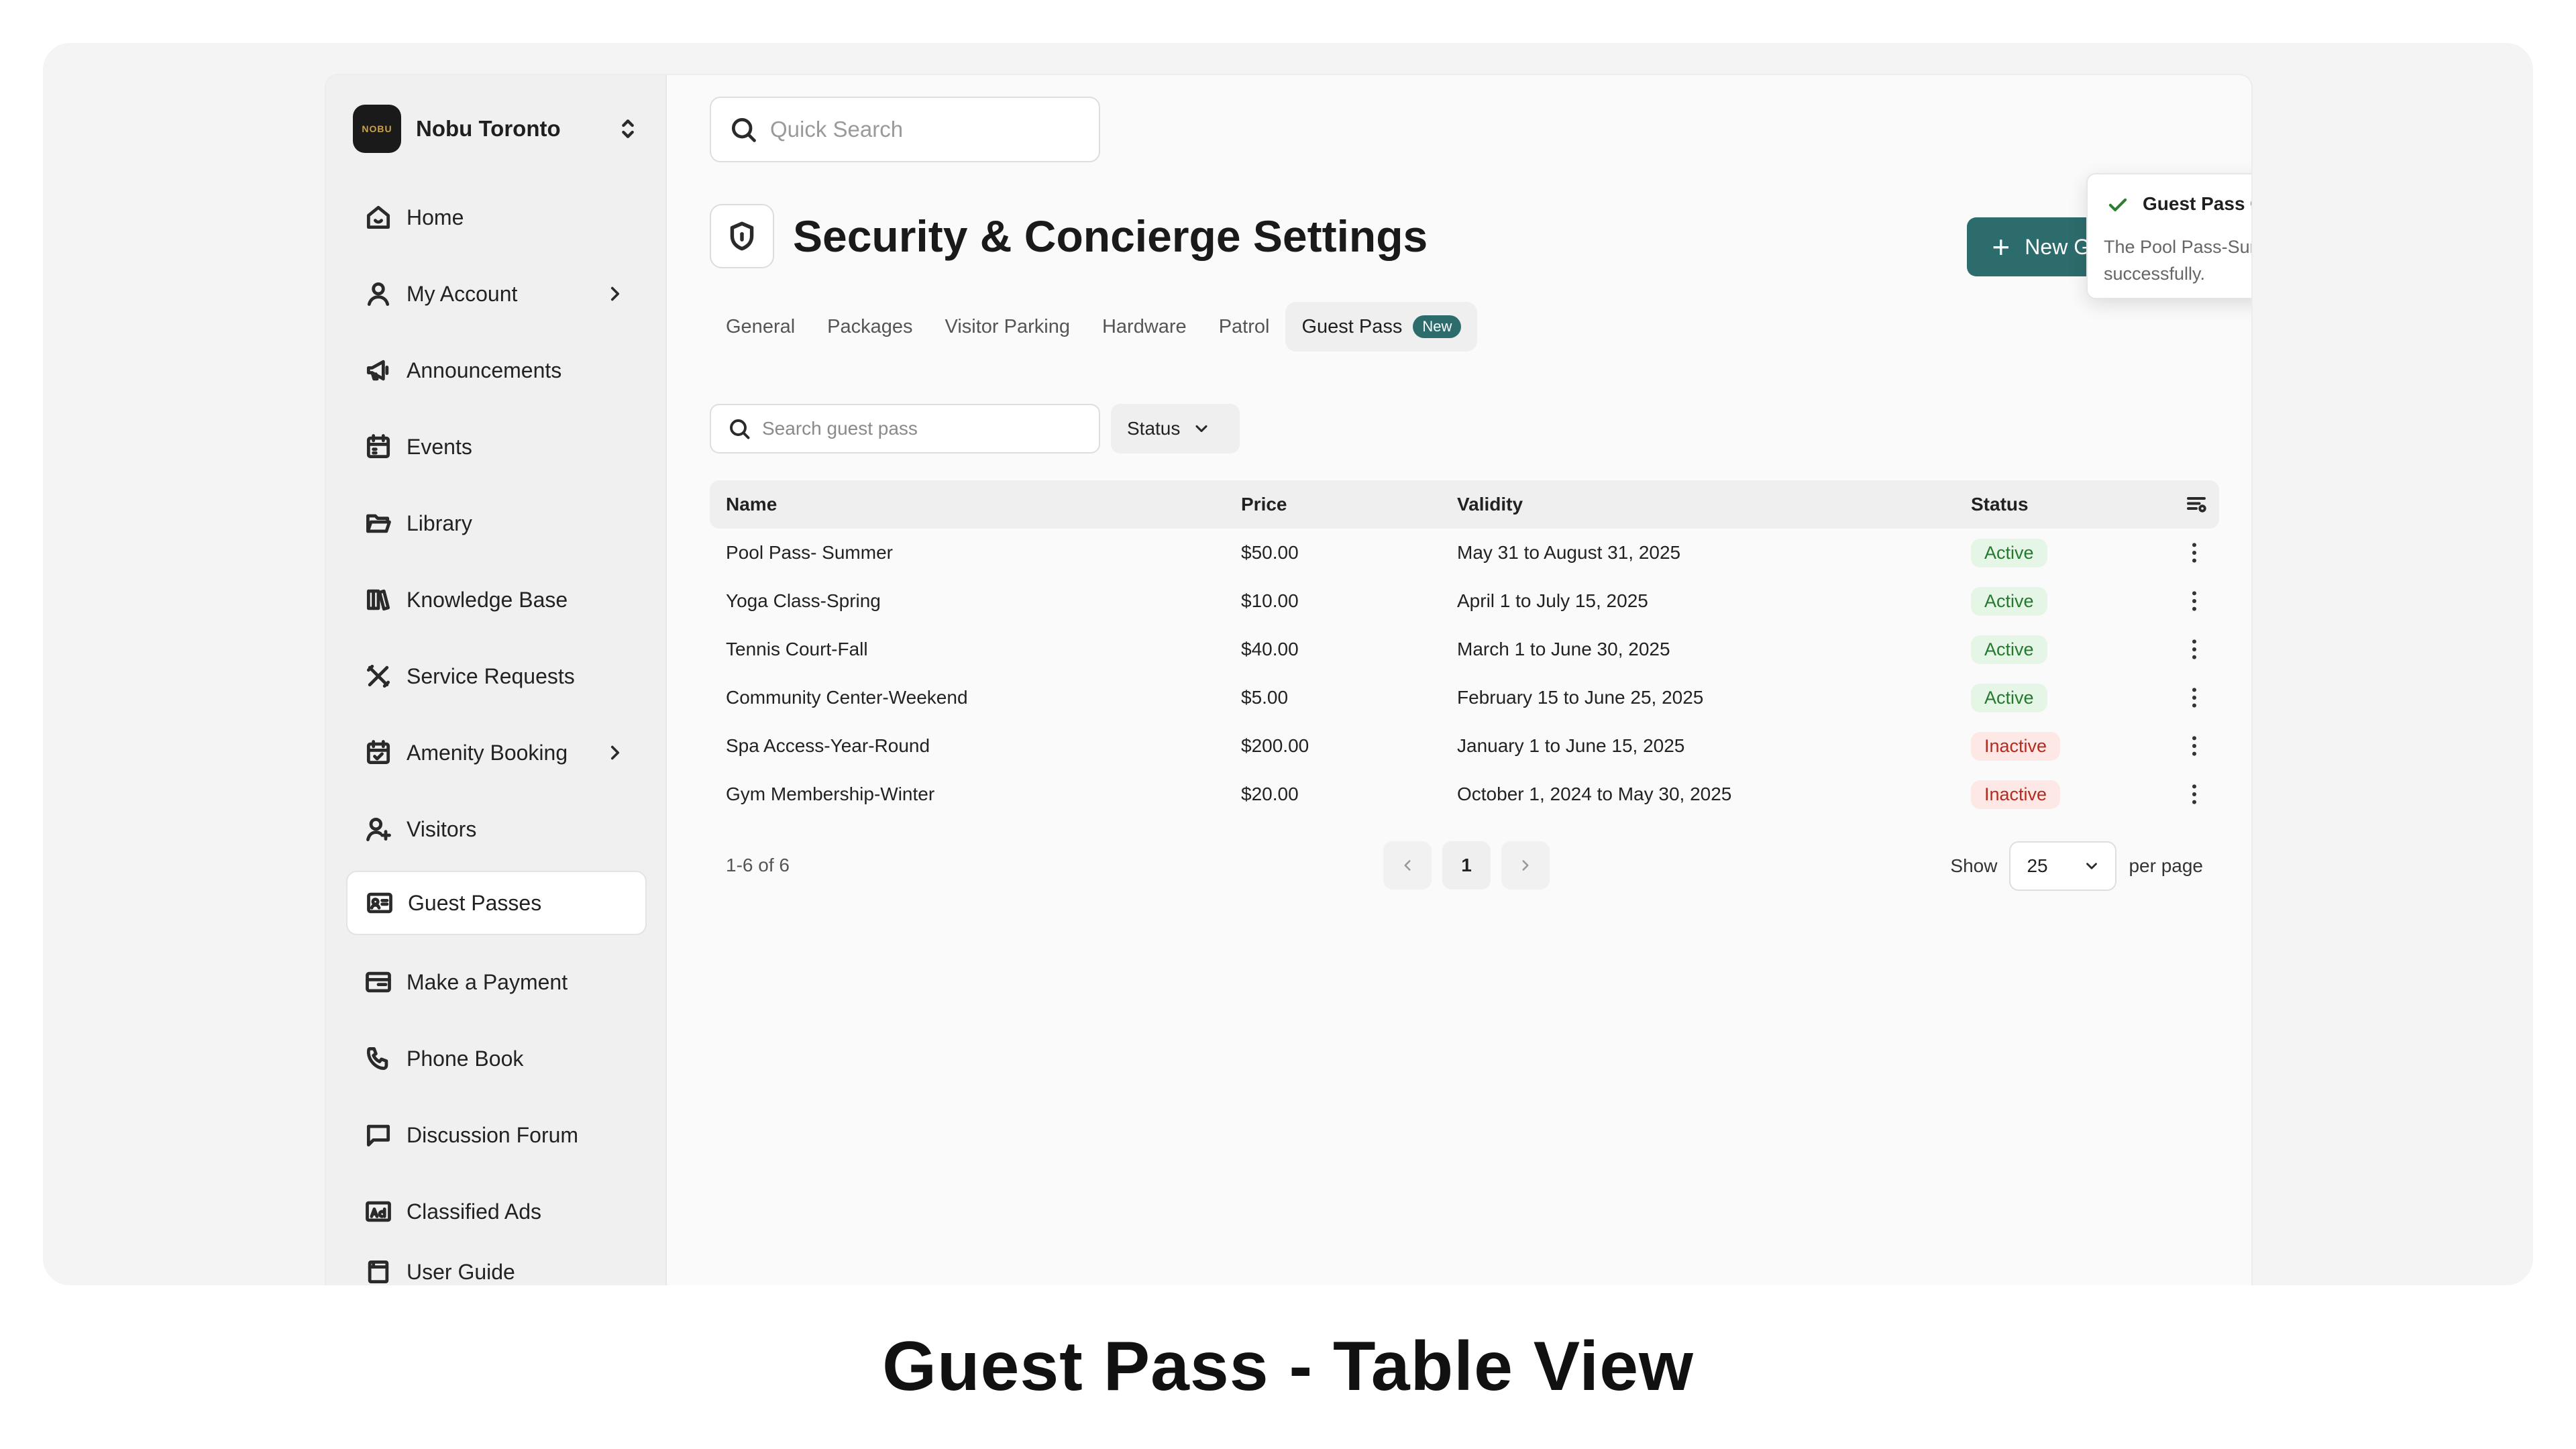  I want to click on column-header-validity: Validity, so click(1490, 504).